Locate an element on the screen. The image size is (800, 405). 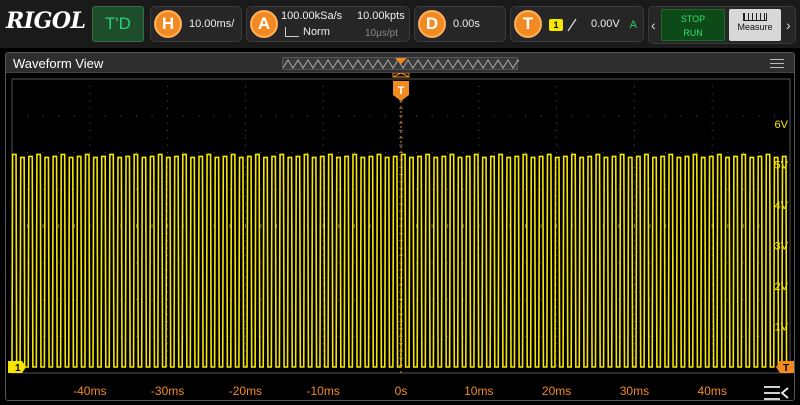
brand-logo: RIGOL is located at coordinates (46, 21).